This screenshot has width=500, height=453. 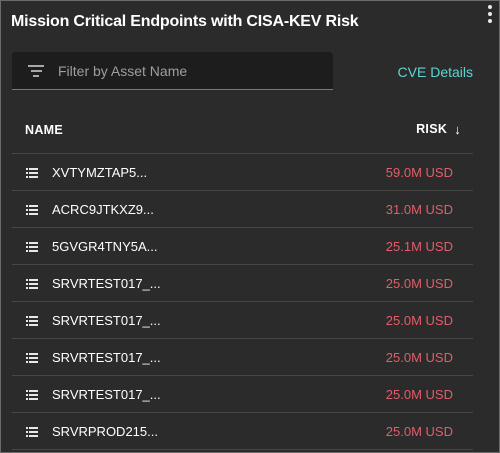 I want to click on filter-field, so click(x=172, y=71).